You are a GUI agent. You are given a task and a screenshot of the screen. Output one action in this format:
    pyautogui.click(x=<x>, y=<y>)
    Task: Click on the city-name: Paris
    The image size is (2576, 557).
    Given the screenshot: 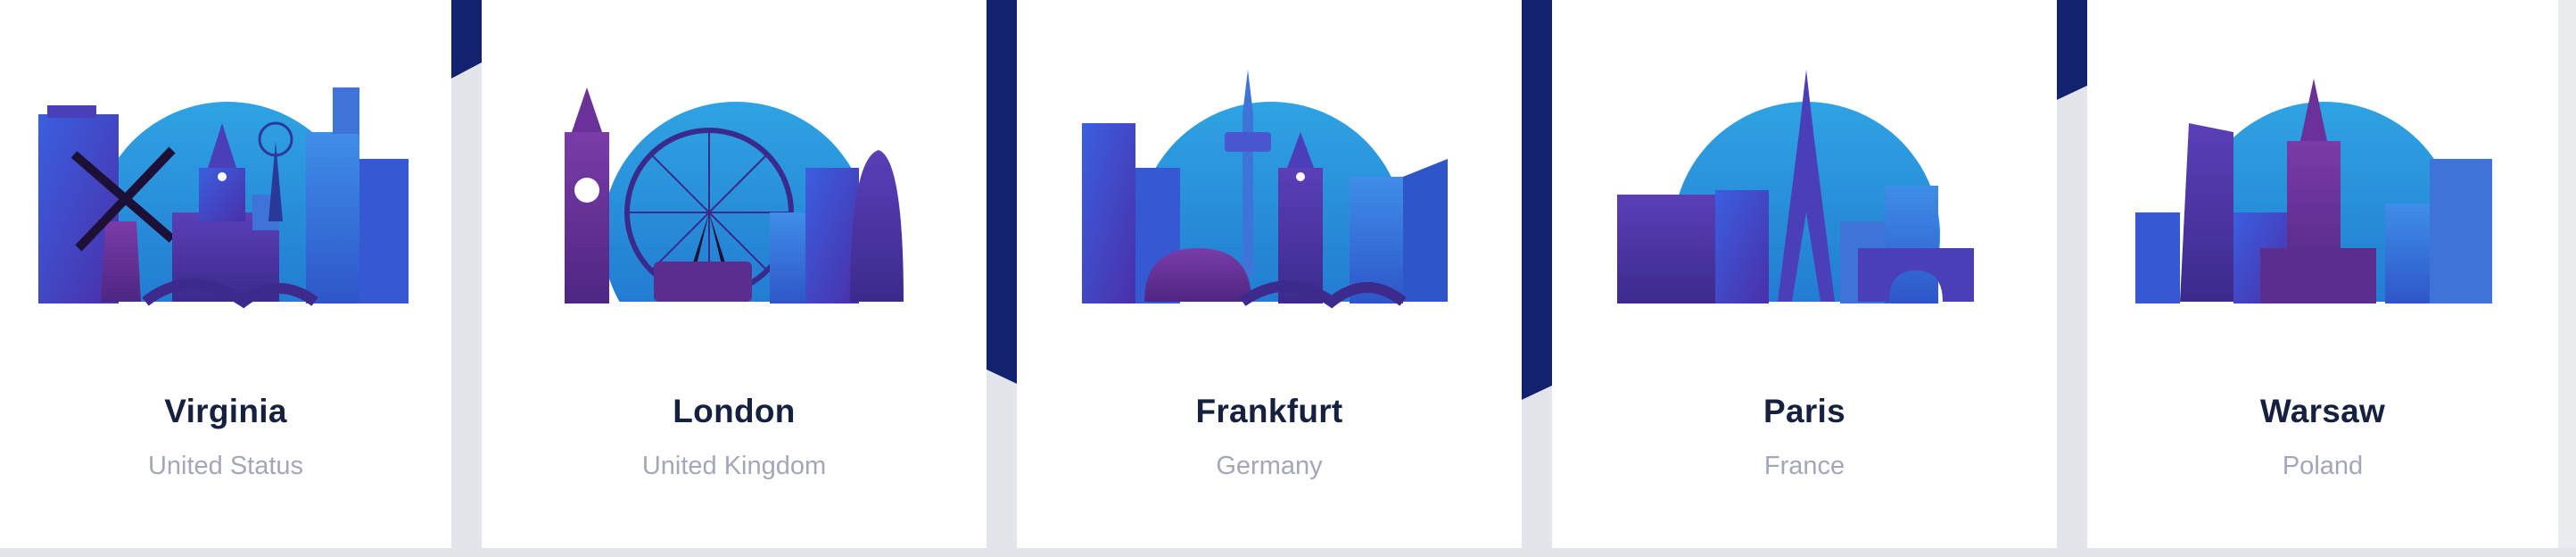 What is the action you would take?
    pyautogui.click(x=1804, y=411)
    